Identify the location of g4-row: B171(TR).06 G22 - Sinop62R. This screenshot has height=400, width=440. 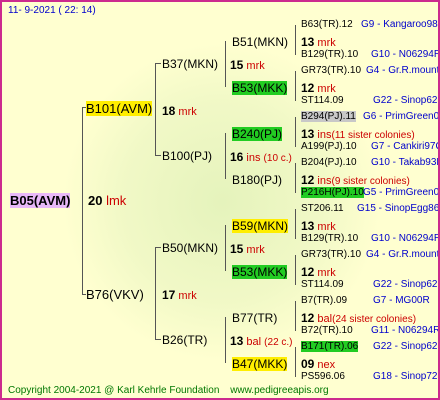
(369, 347).